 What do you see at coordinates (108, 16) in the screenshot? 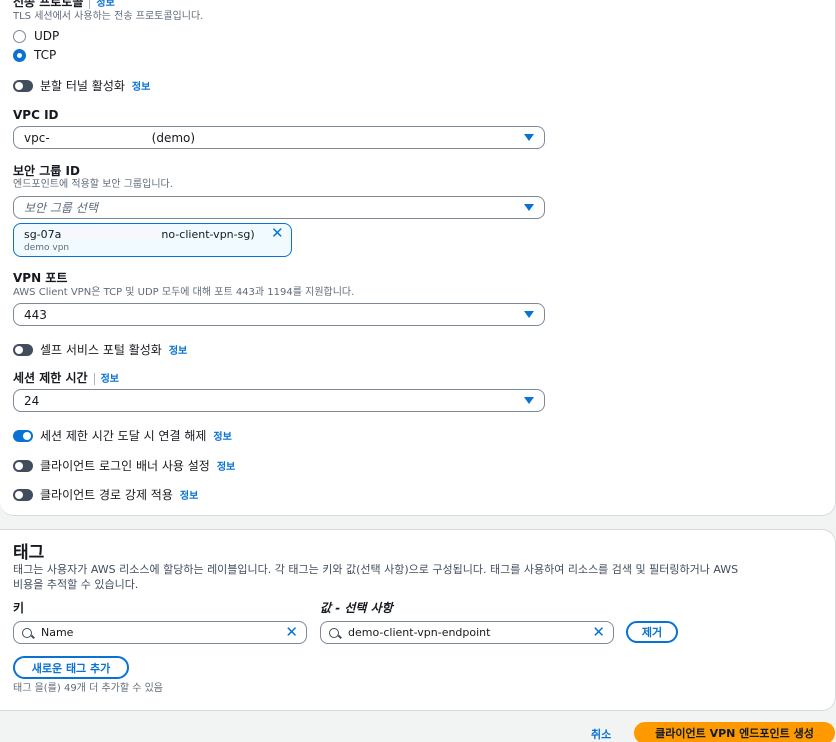
I see `protocol-description: TLS 세션에서 사용하는 전송 프로토콜입니다.` at bounding box center [108, 16].